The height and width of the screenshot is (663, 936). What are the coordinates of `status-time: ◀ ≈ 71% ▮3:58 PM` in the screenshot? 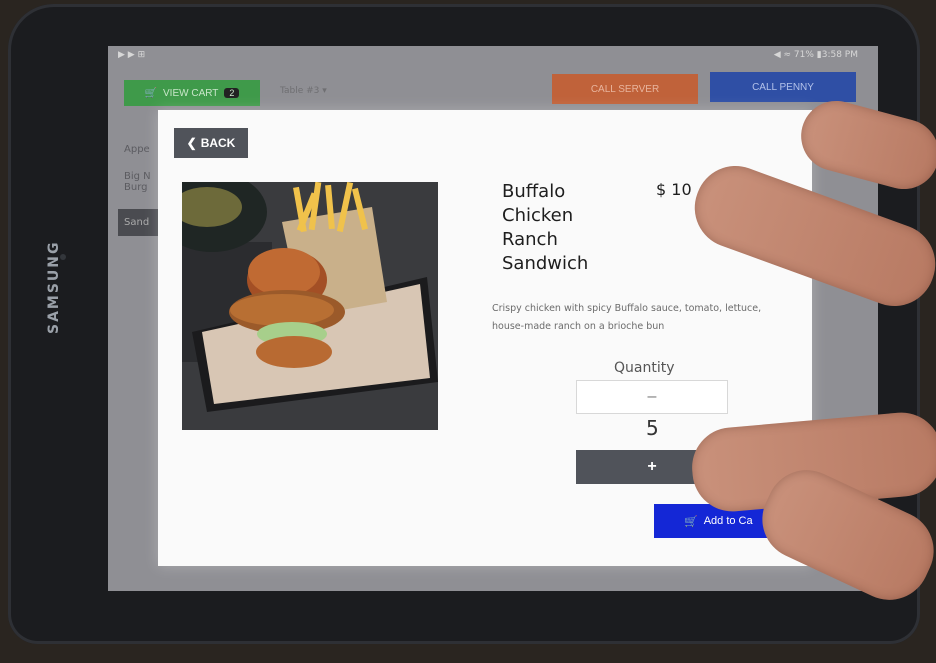 It's located at (815, 55).